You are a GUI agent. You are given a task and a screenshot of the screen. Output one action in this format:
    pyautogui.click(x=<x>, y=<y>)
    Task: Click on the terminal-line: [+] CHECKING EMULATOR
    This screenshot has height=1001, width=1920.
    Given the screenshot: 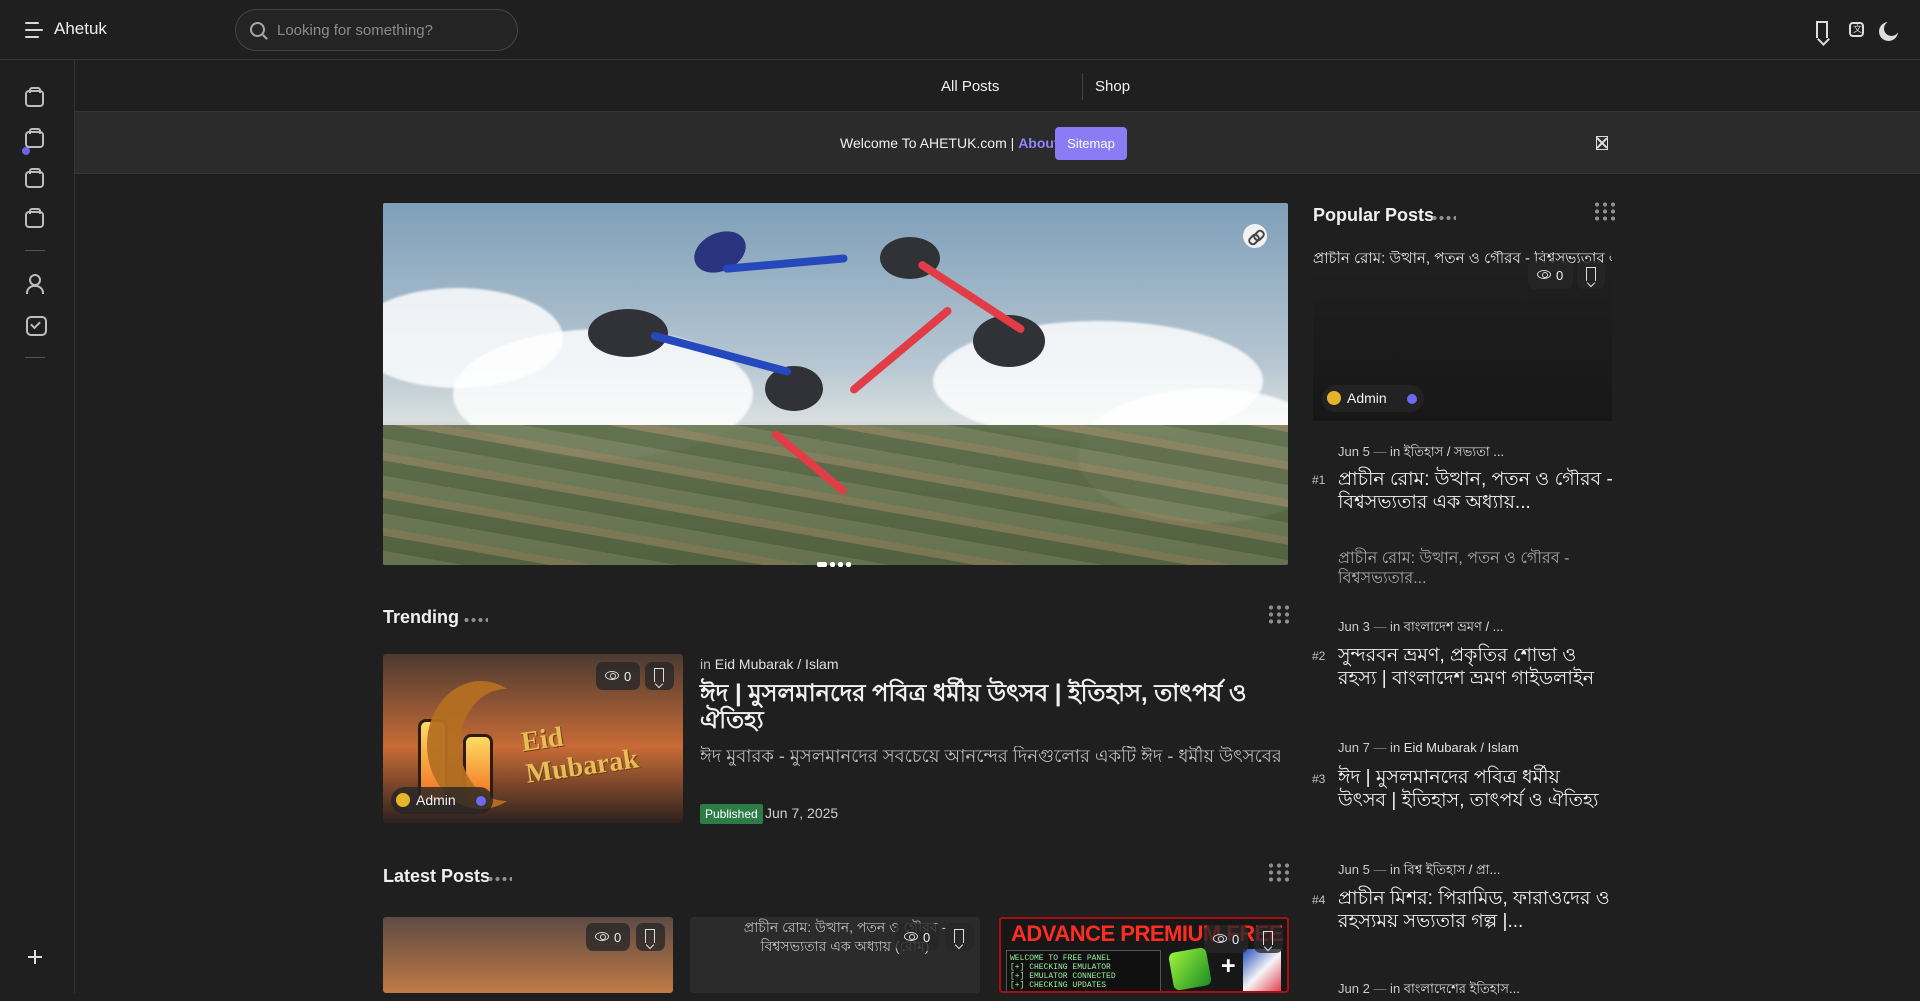 What is the action you would take?
    pyautogui.click(x=1060, y=967)
    